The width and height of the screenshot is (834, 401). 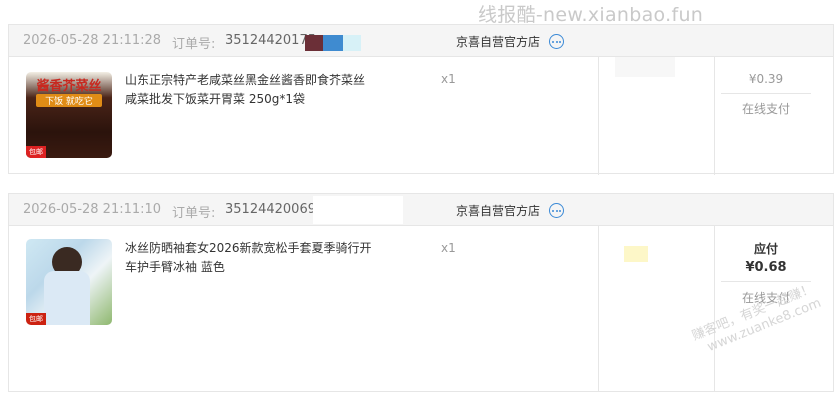 I want to click on thumb-title: 酱香芥菜丝, so click(x=69, y=86).